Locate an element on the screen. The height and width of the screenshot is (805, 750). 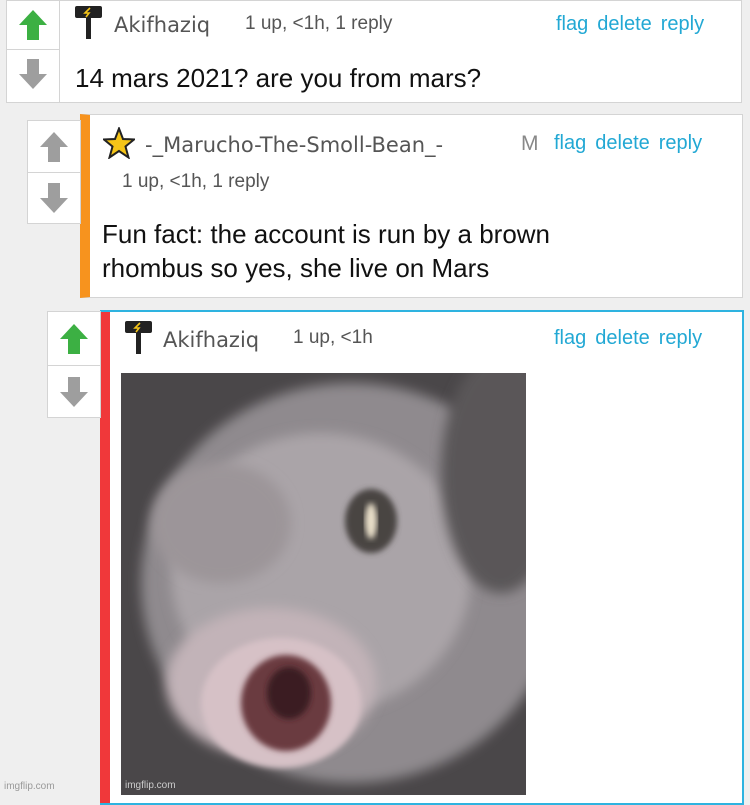
image-watermark: imgflip.com is located at coordinates (150, 785).